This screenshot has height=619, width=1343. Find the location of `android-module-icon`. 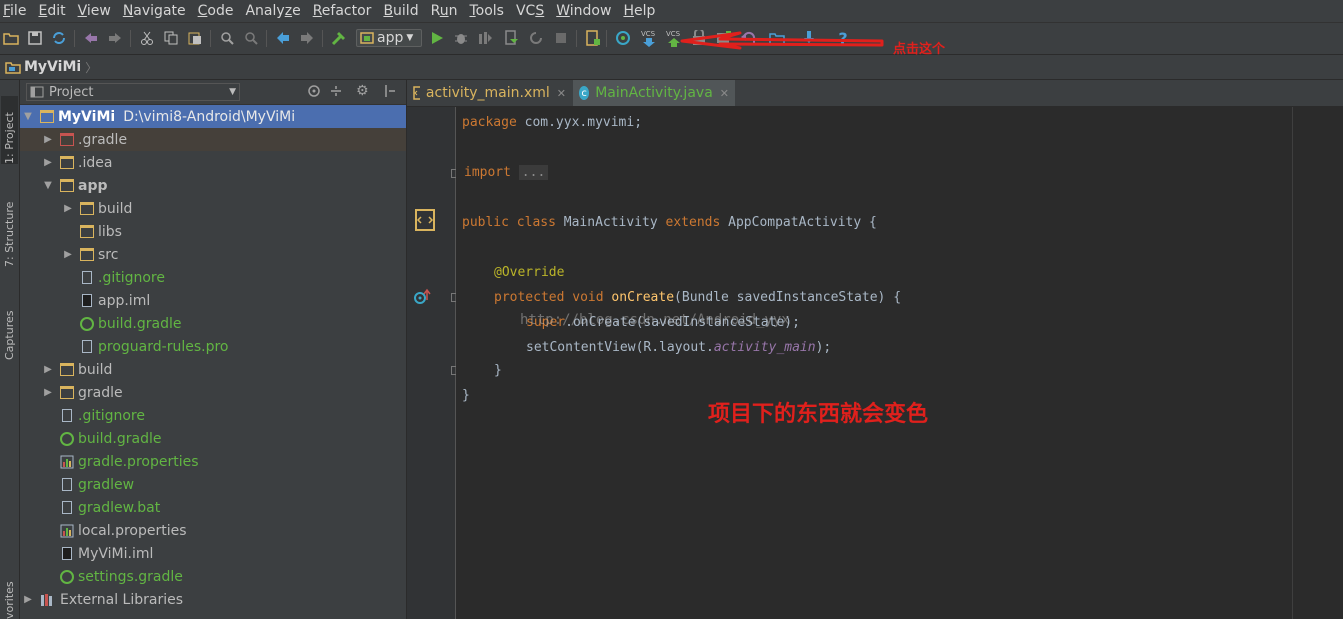

android-module-icon is located at coordinates (367, 38).